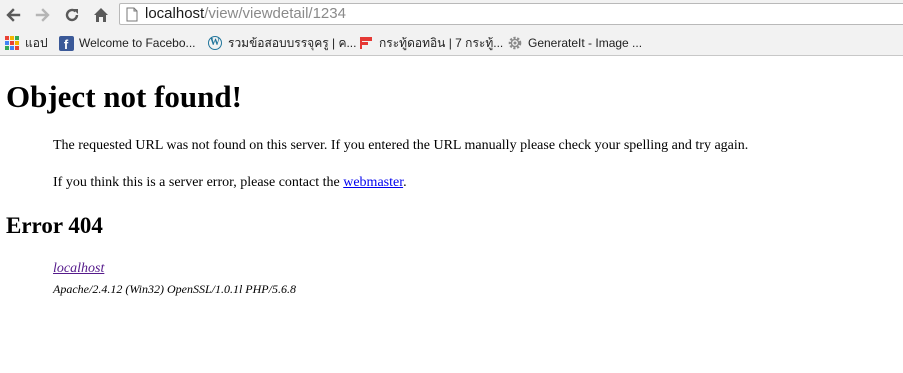 This screenshot has height=373, width=903. What do you see at coordinates (366, 43) in the screenshot?
I see `red-flag-icon` at bounding box center [366, 43].